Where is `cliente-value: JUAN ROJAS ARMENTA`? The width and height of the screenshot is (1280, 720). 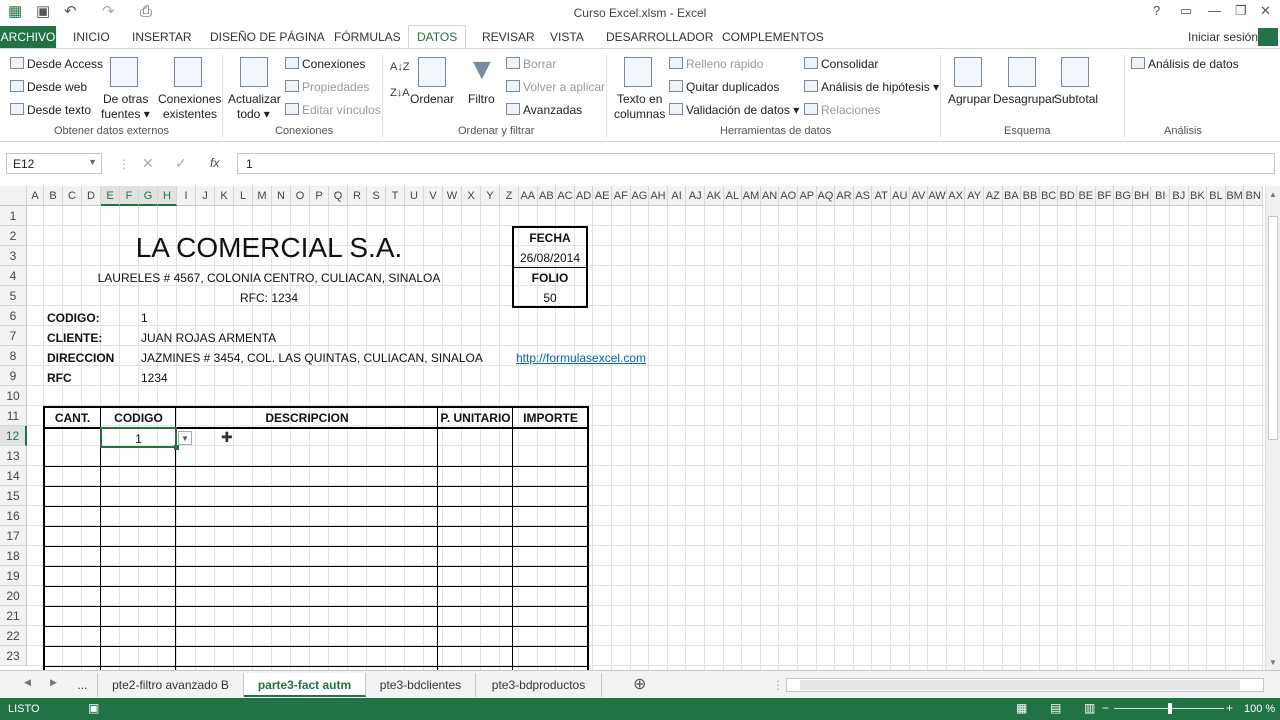 cliente-value: JUAN ROJAS ARMENTA is located at coordinates (208, 338).